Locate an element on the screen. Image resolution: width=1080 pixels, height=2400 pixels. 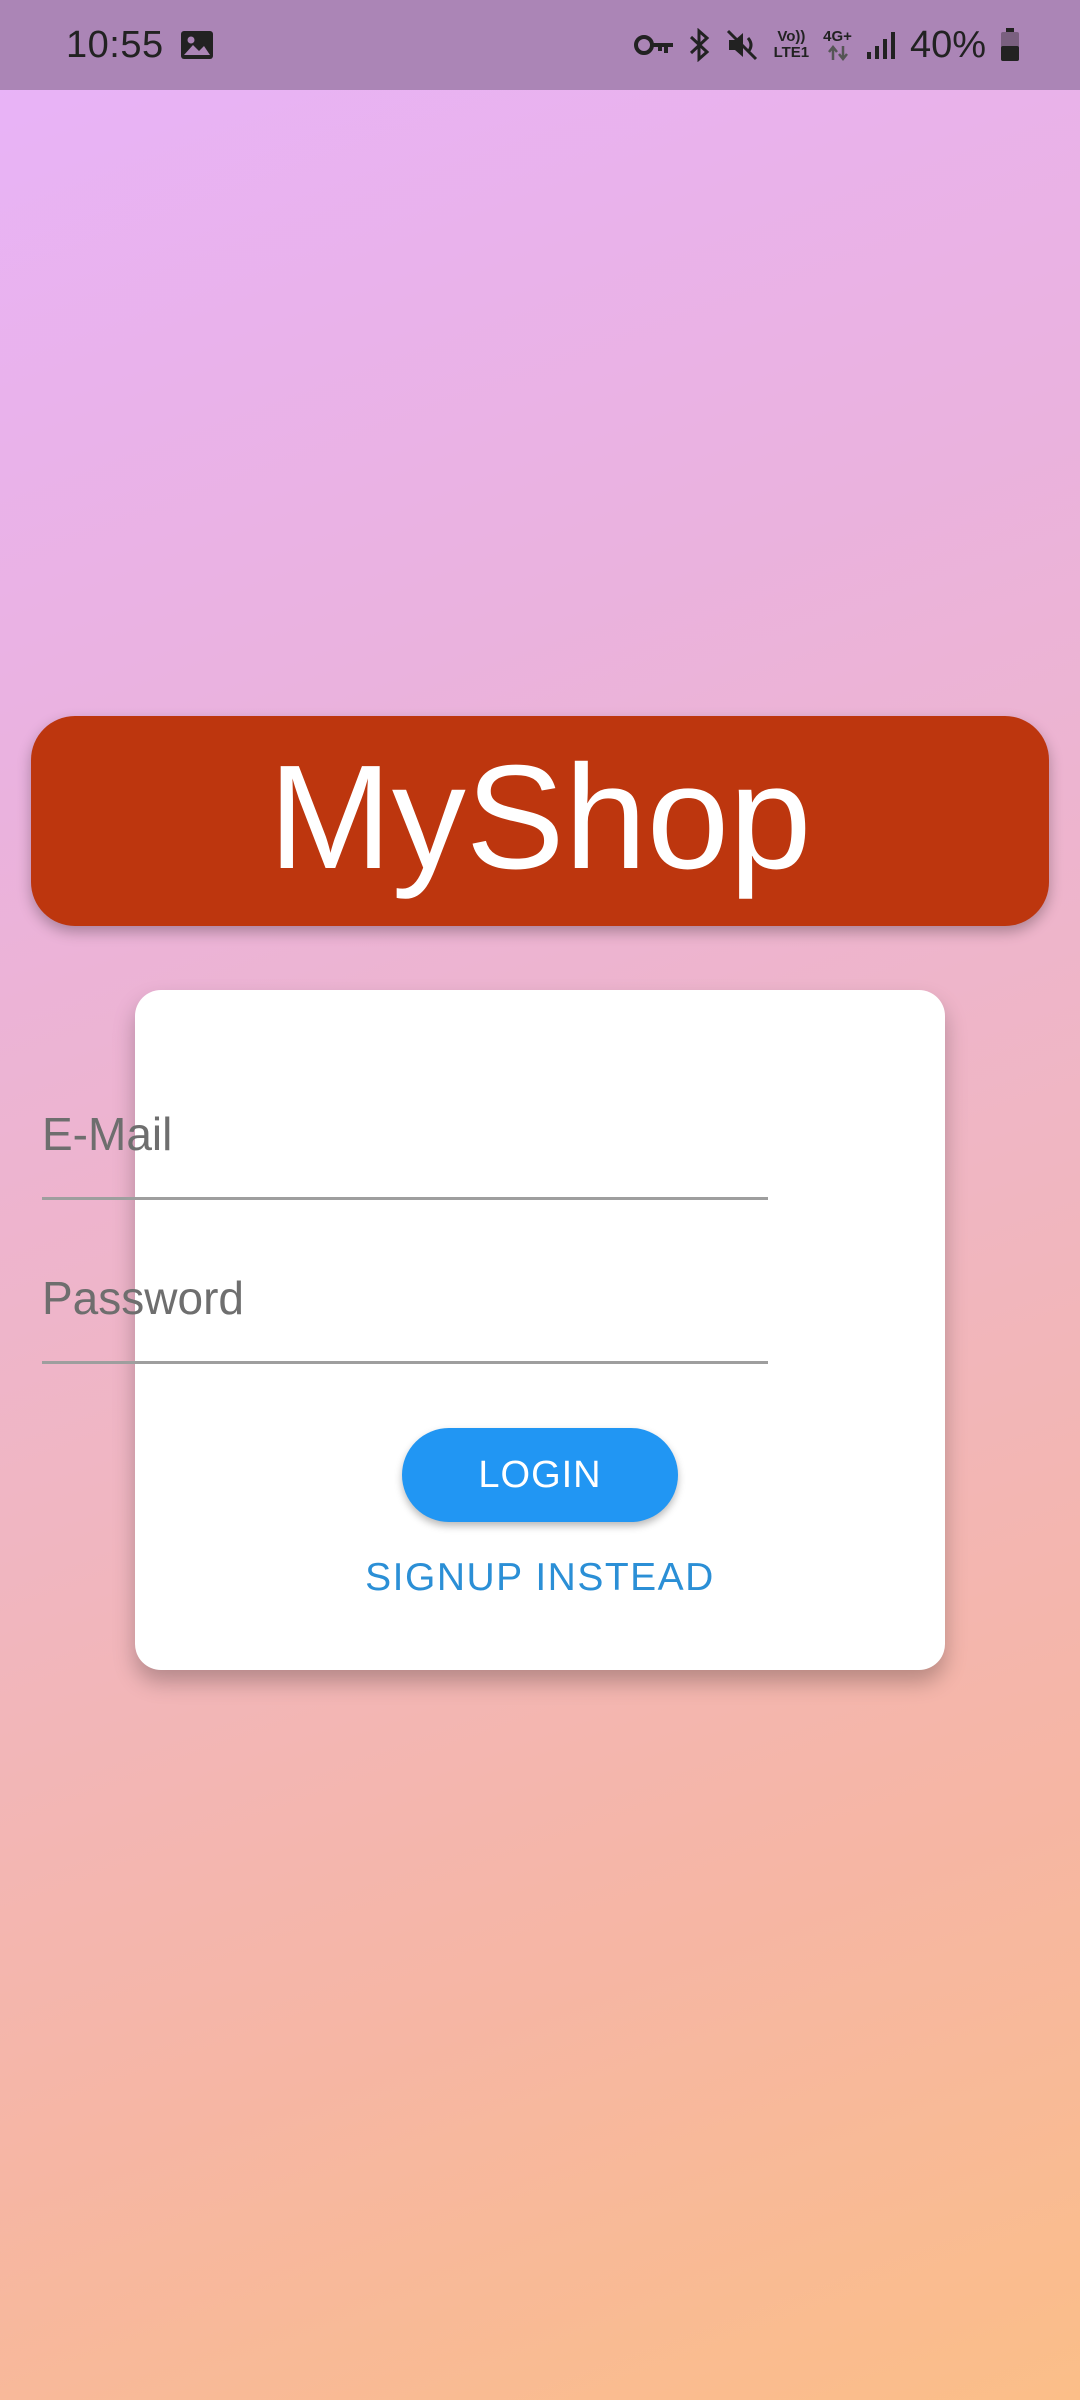
data-arrows-icon: 4G+ is located at coordinates (837, 45).